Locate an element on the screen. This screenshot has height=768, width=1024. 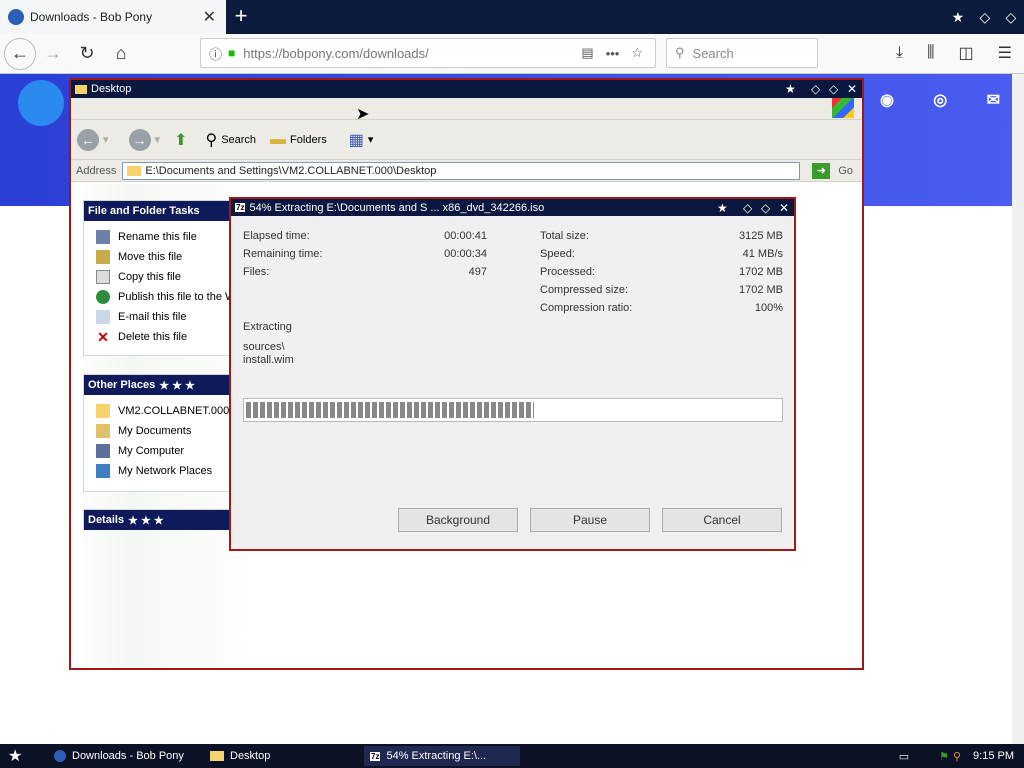
task-browser: Downloads - Bob Pony is located at coordinates (123, 756).